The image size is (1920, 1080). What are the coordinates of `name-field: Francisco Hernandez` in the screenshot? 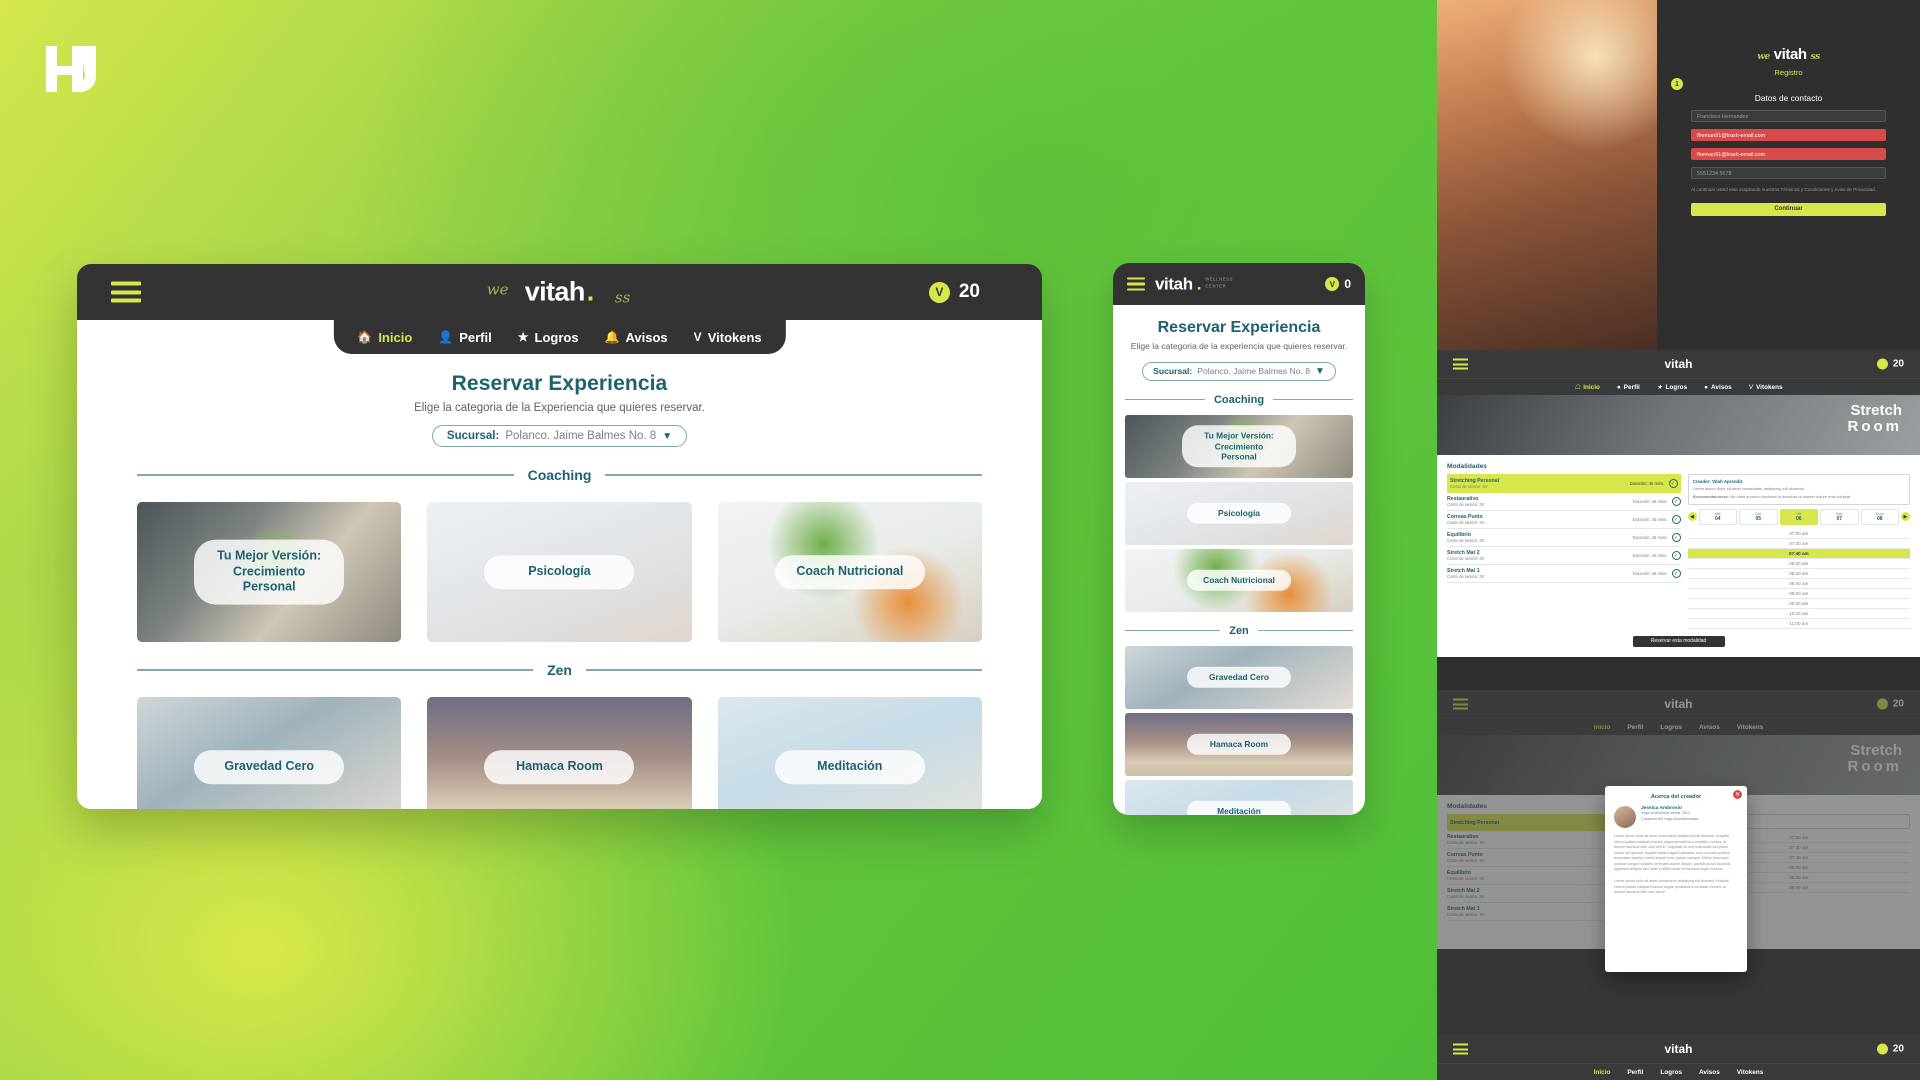 It's located at (1788, 116).